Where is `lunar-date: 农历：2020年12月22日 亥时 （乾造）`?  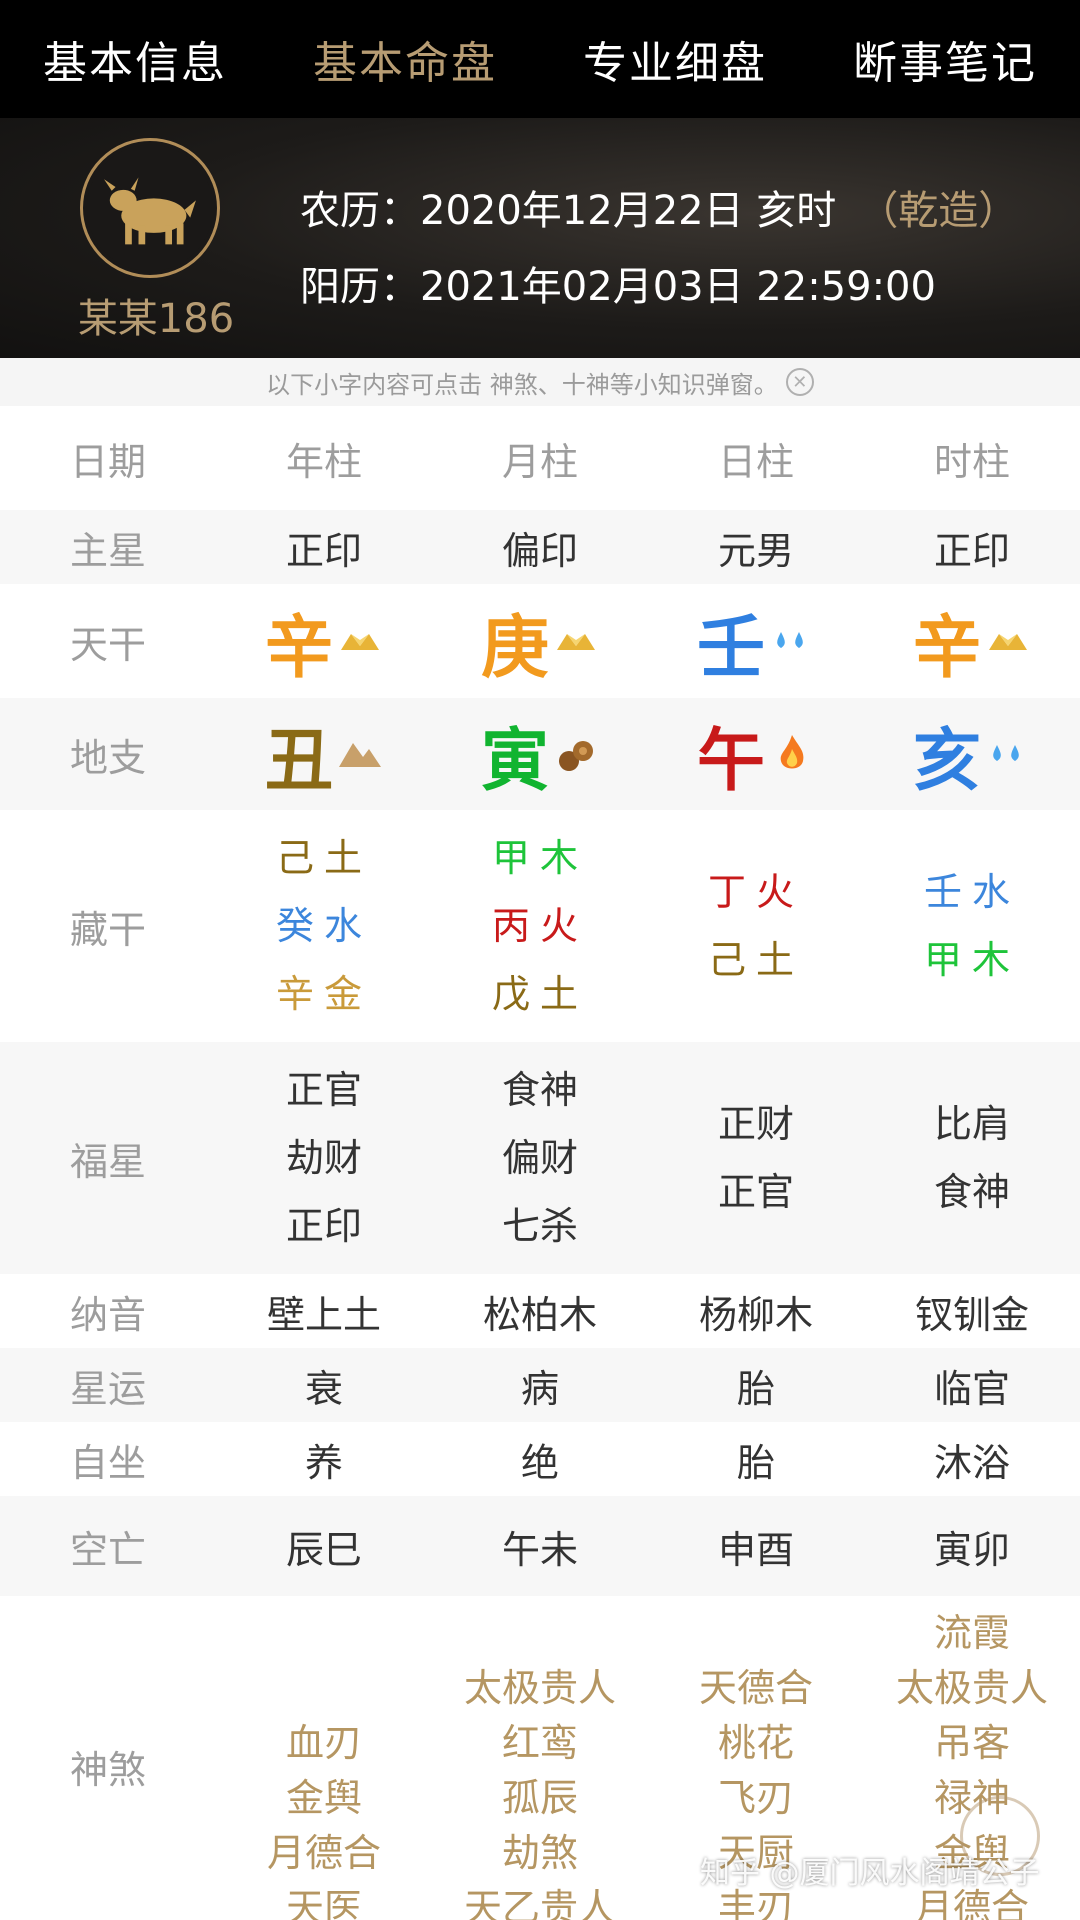 lunar-date: 农历：2020年12月22日 亥时 （乾造） is located at coordinates (659, 207).